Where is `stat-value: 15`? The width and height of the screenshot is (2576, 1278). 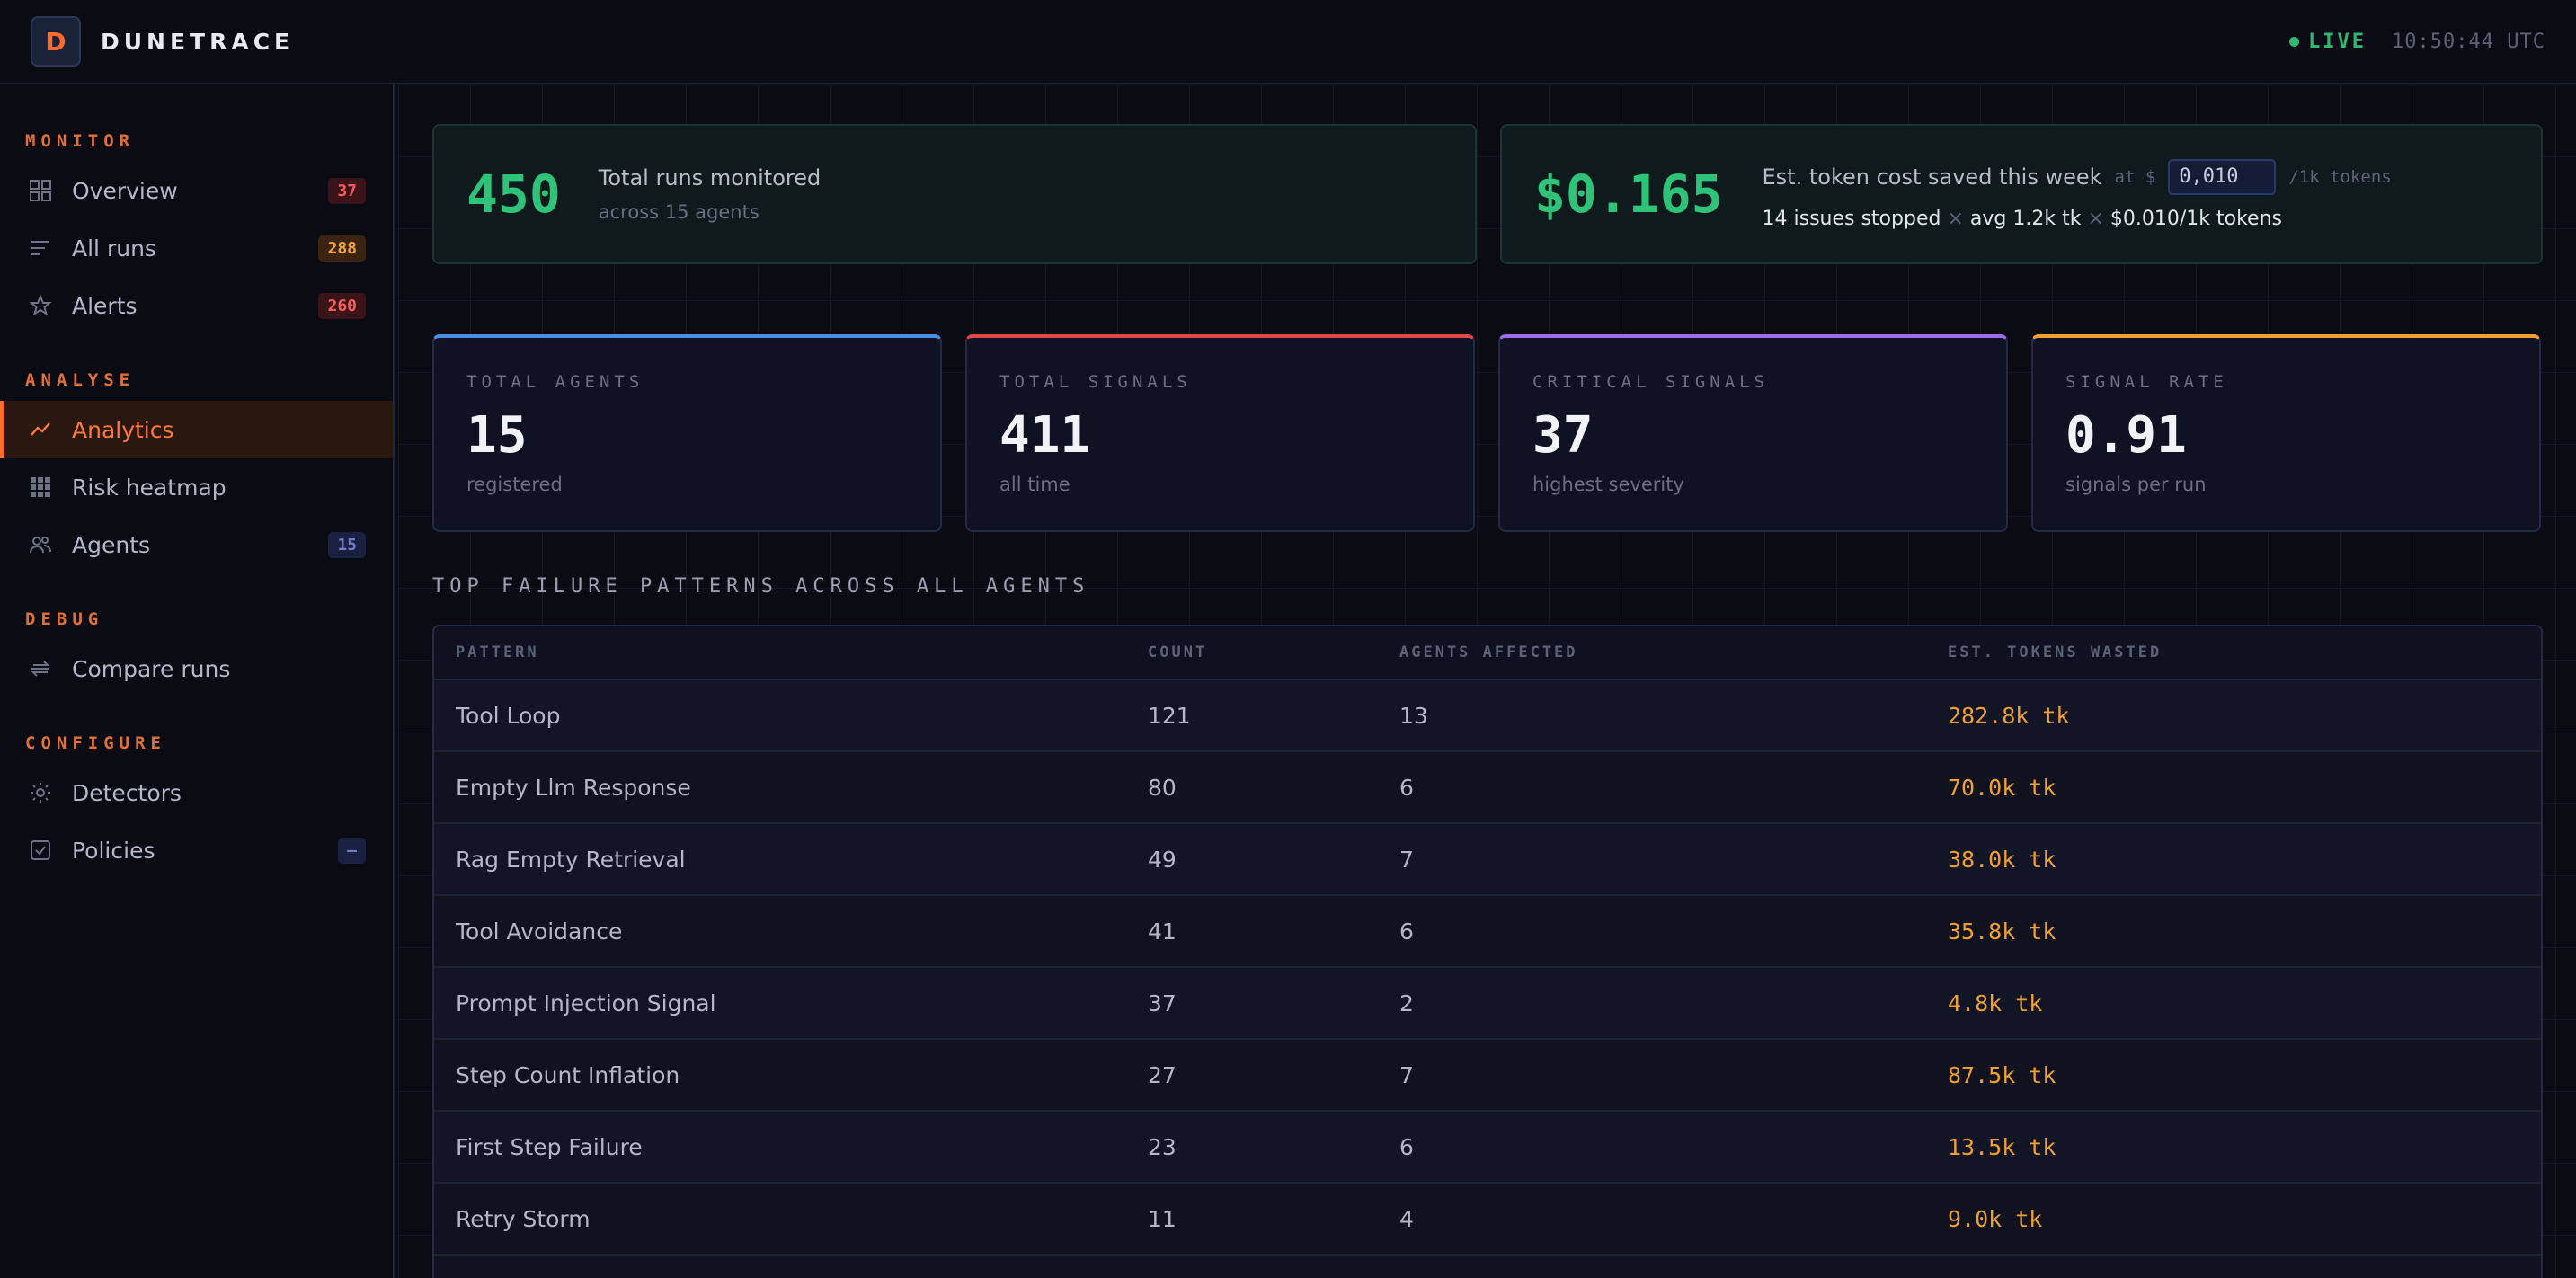 stat-value: 15 is located at coordinates (497, 436).